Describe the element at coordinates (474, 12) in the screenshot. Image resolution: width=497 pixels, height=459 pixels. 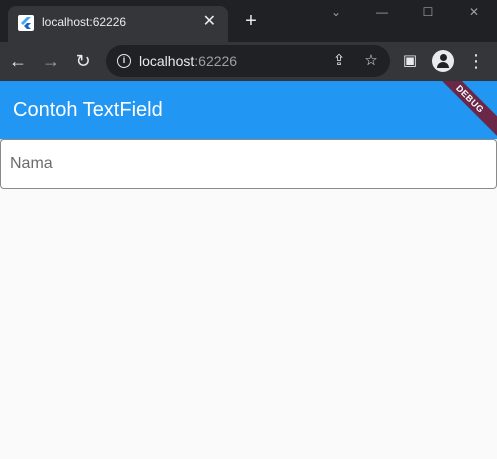
I see `window-close-button: ✕` at that location.